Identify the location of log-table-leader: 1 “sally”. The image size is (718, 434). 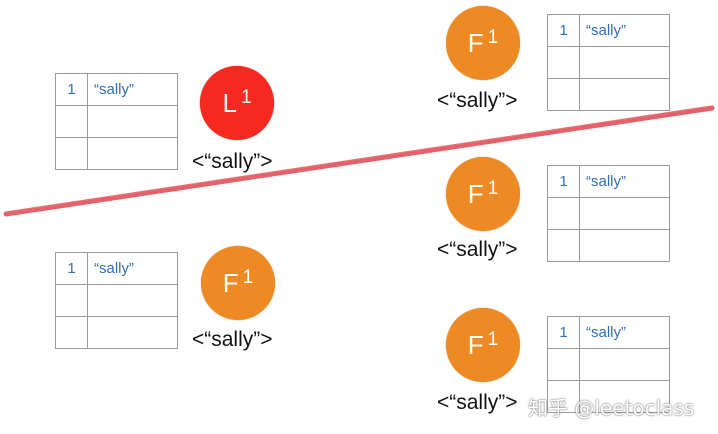
(116, 121).